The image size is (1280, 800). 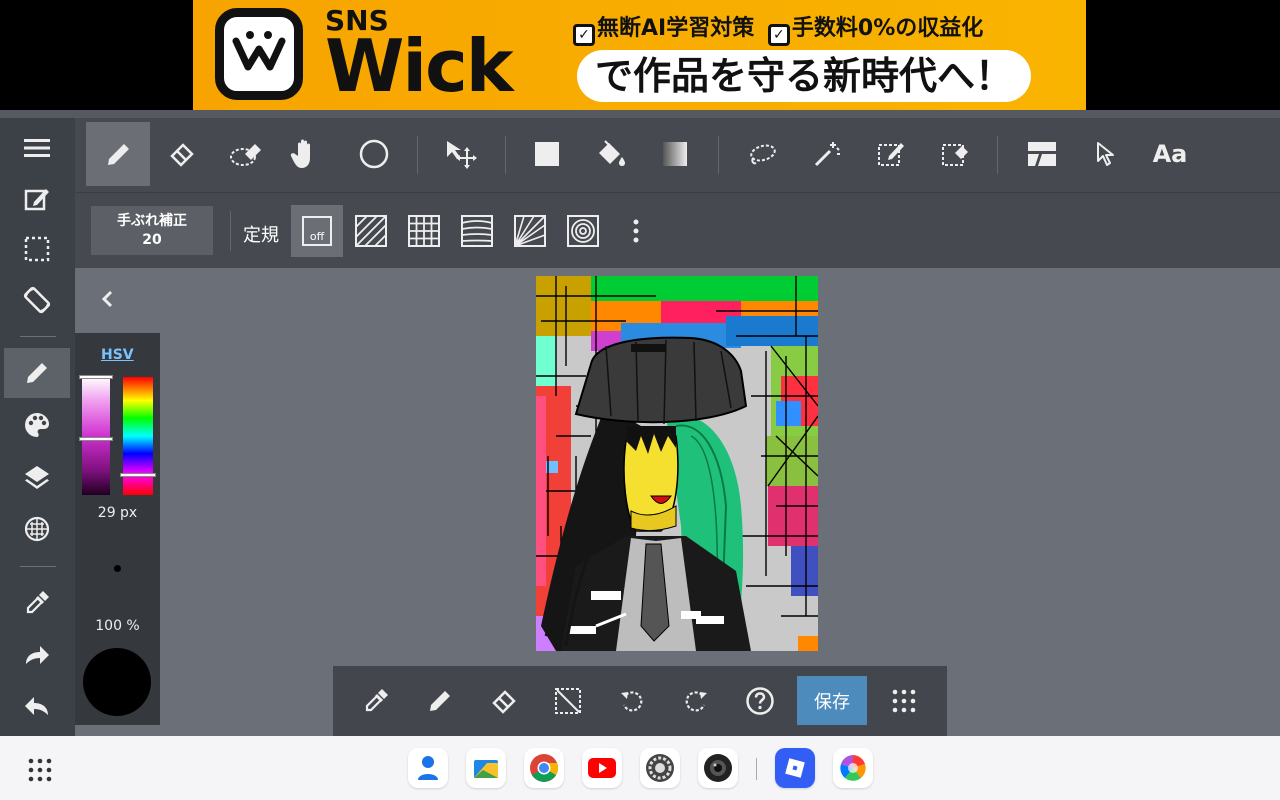 I want to click on edit-icon, so click(x=36, y=200).